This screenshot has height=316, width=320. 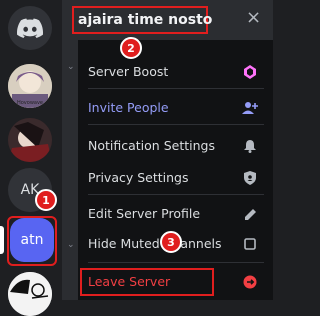 What do you see at coordinates (250, 178) in the screenshot?
I see `shield-icon` at bounding box center [250, 178].